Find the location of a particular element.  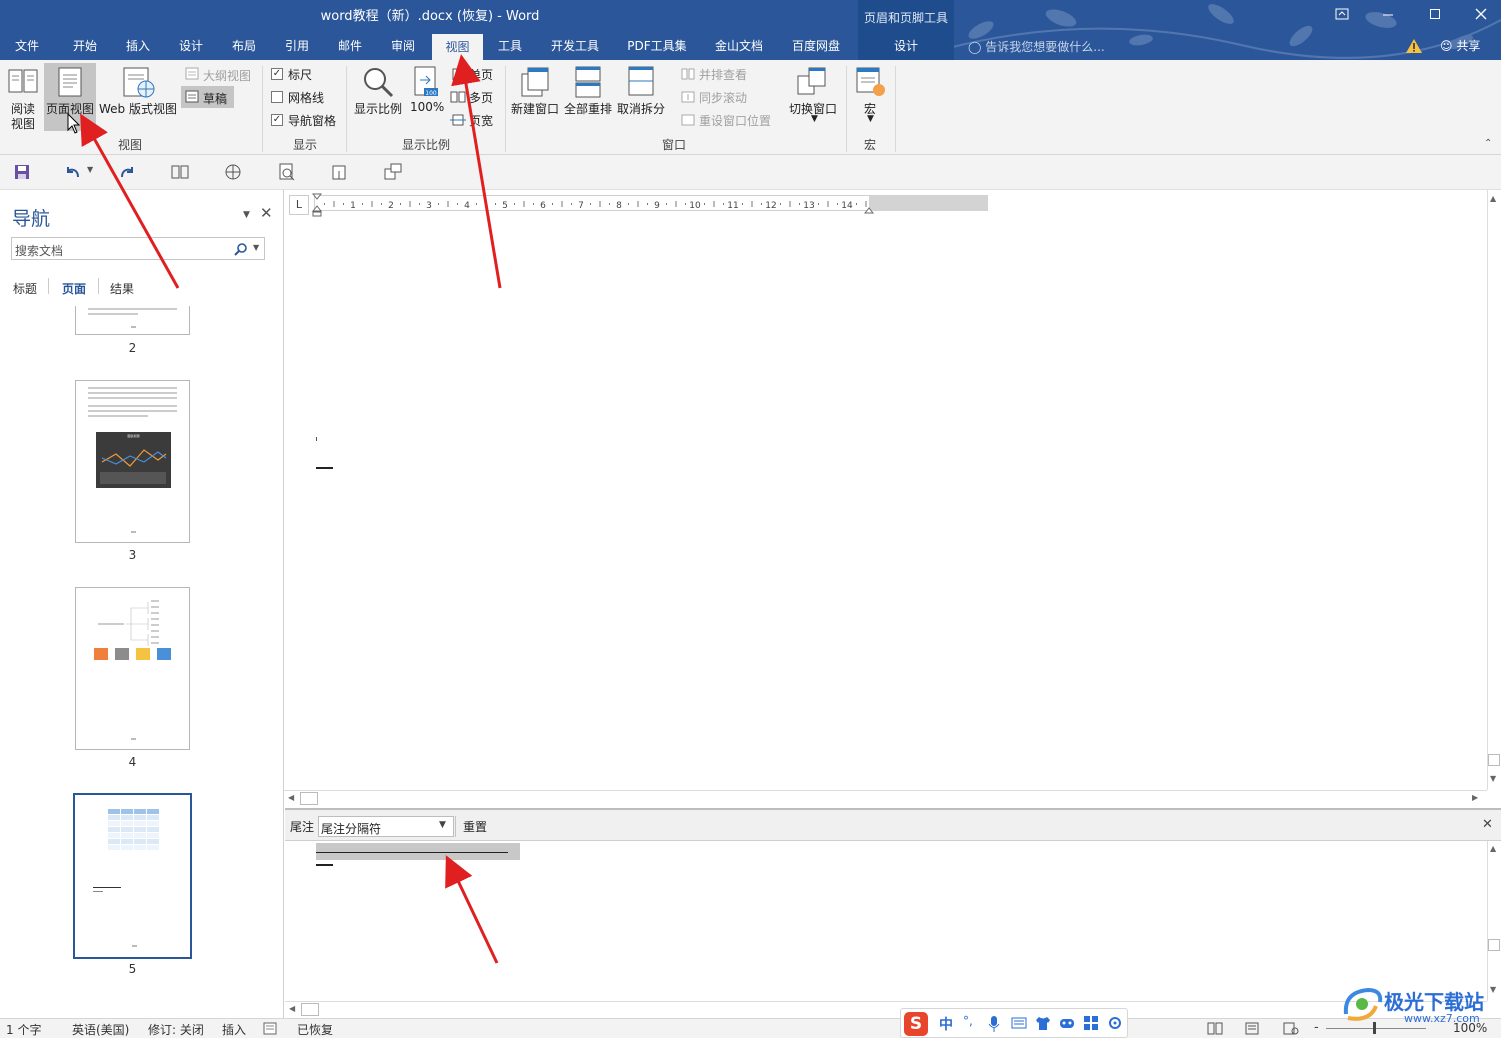

scroll-left-icon: ◀ is located at coordinates (291, 797).